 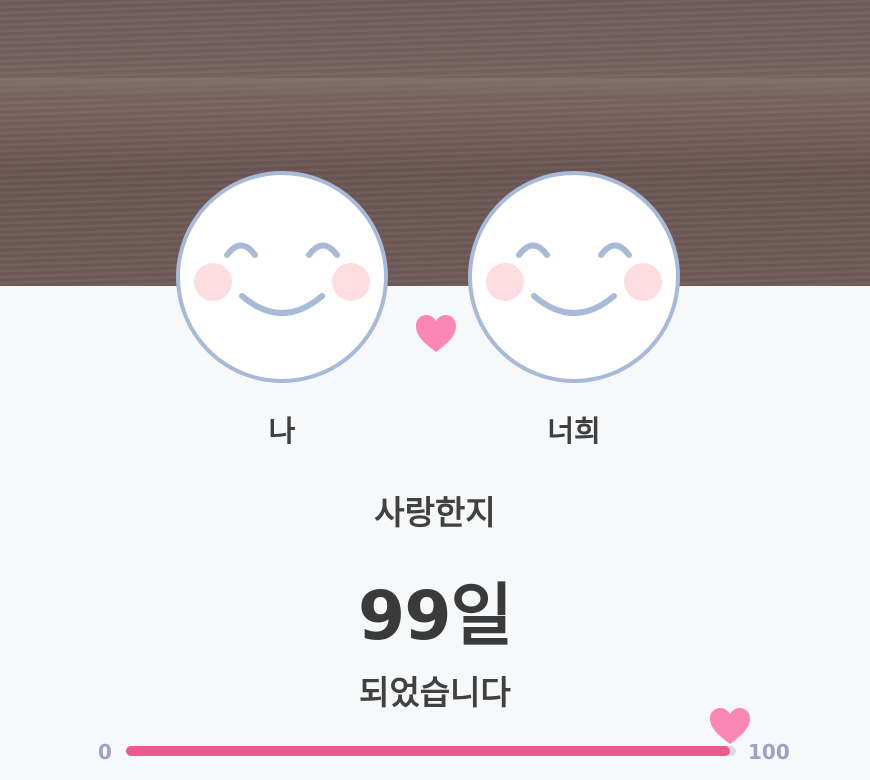 What do you see at coordinates (435, 89) in the screenshot?
I see `cover-photo-texture` at bounding box center [435, 89].